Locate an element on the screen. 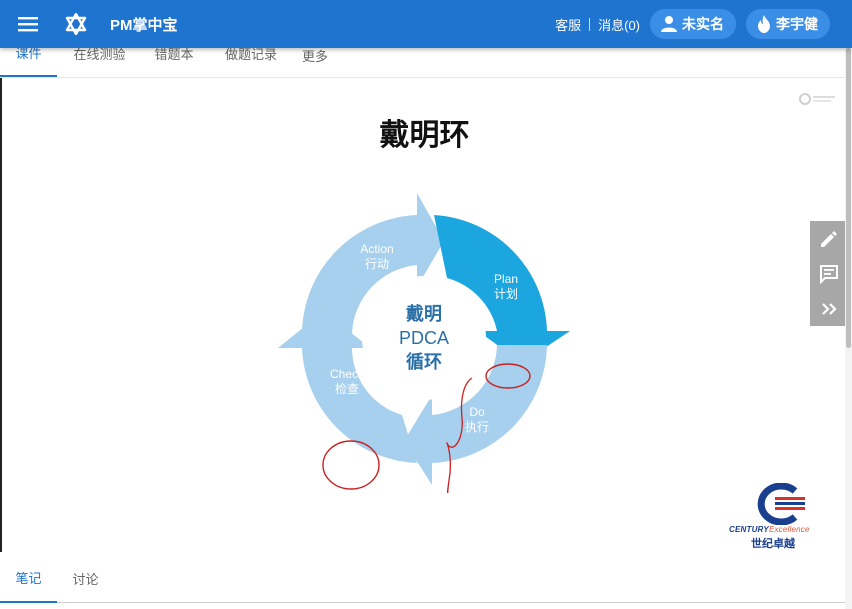 Image resolution: width=852 pixels, height=609 pixels. brand-english-name: CENTURYExcellence is located at coordinates (769, 529).